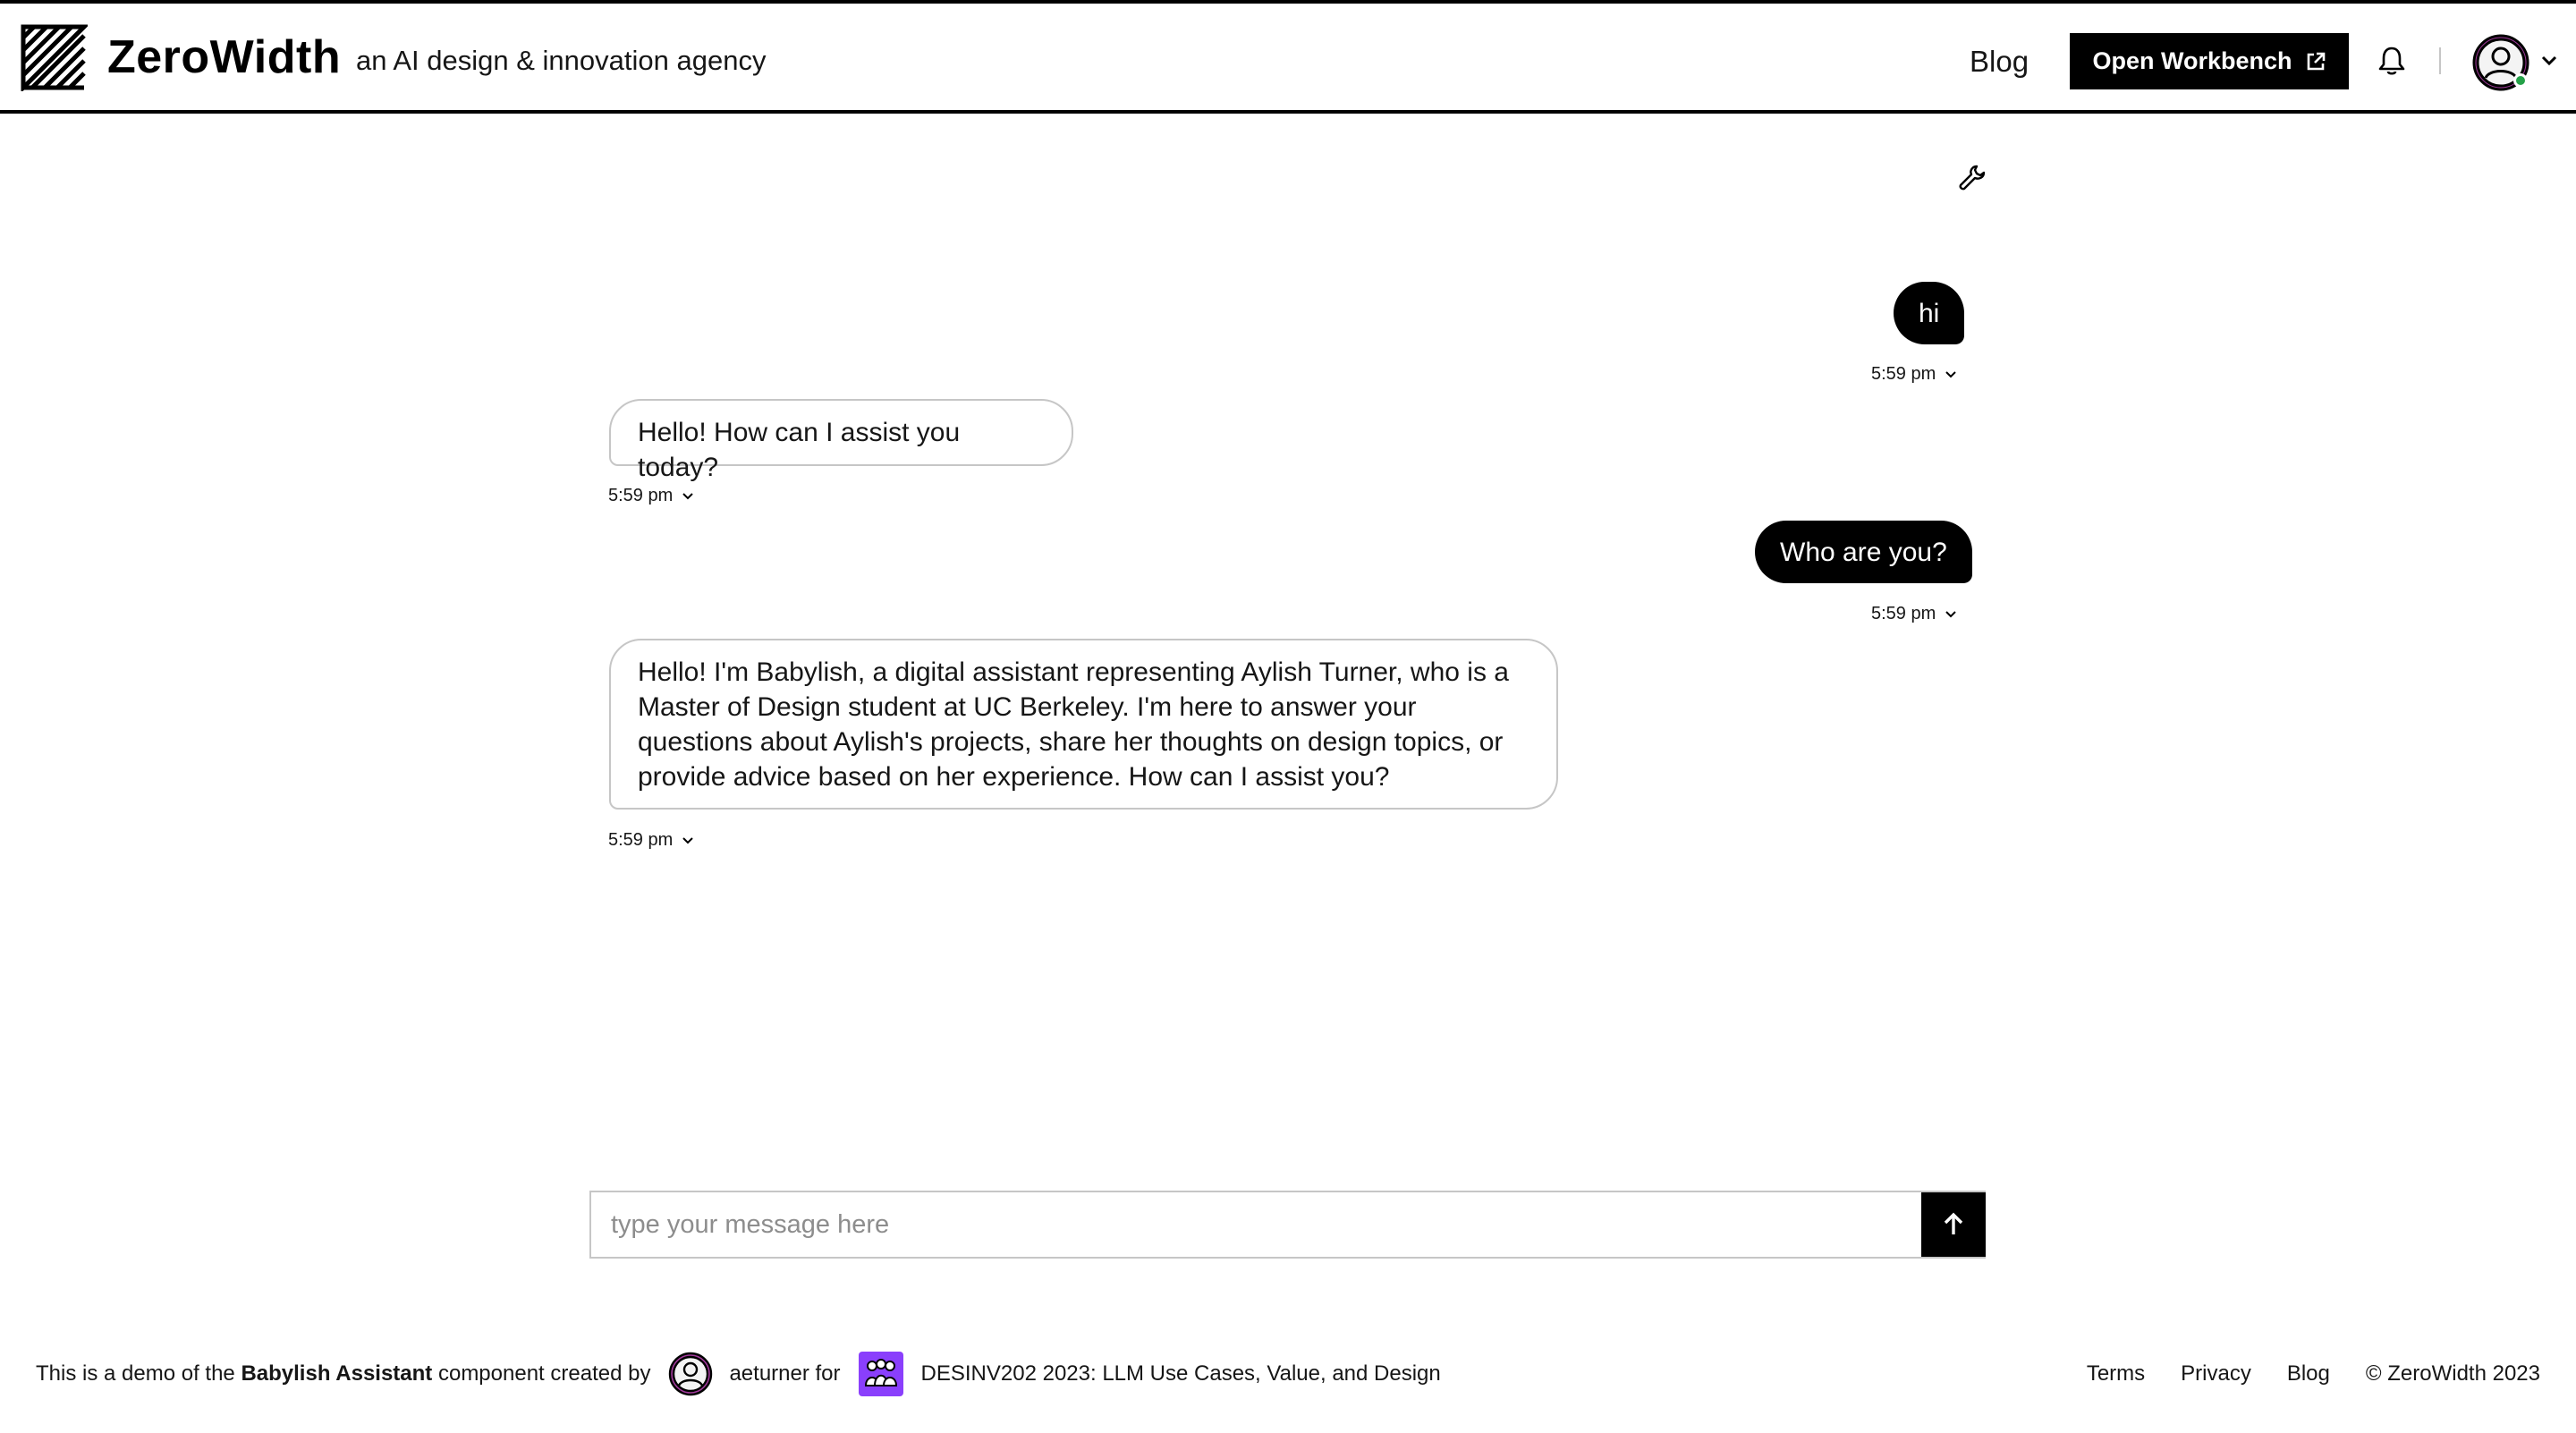  Describe the element at coordinates (2192, 60) in the screenshot. I see `open-workbench-label: Open Workbench` at that location.